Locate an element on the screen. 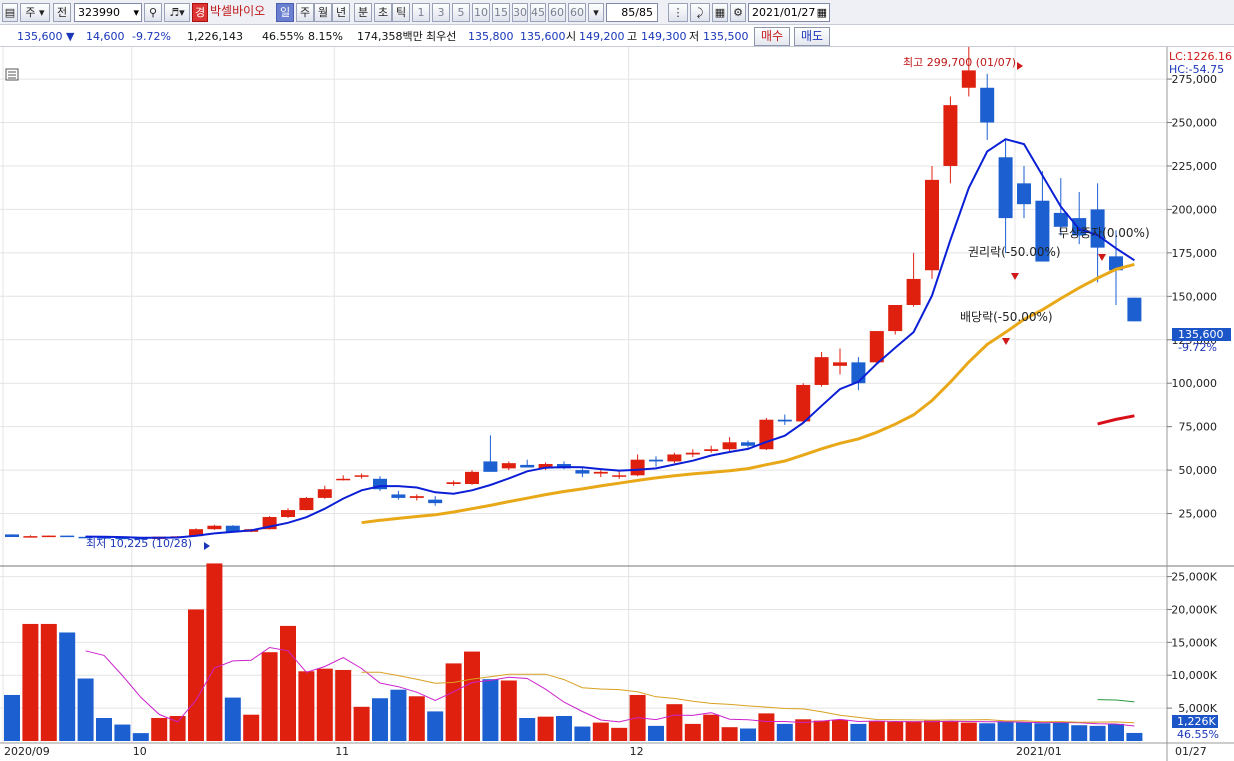 This screenshot has width=1234, height=761. high-price: 149,300 is located at coordinates (664, 36).